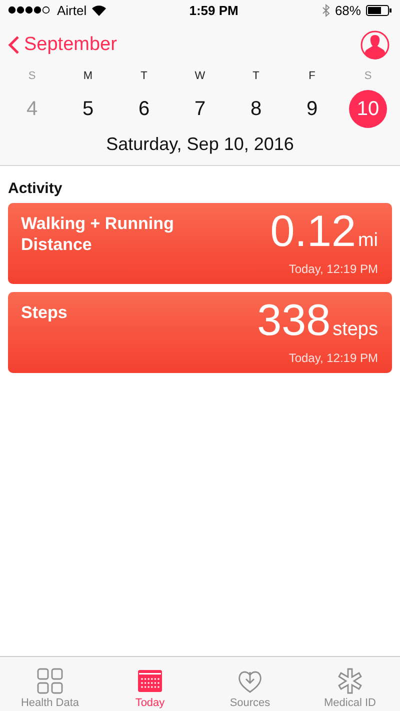 This screenshot has height=711, width=400. Describe the element at coordinates (14, 45) in the screenshot. I see `back-chevron-icon` at that location.